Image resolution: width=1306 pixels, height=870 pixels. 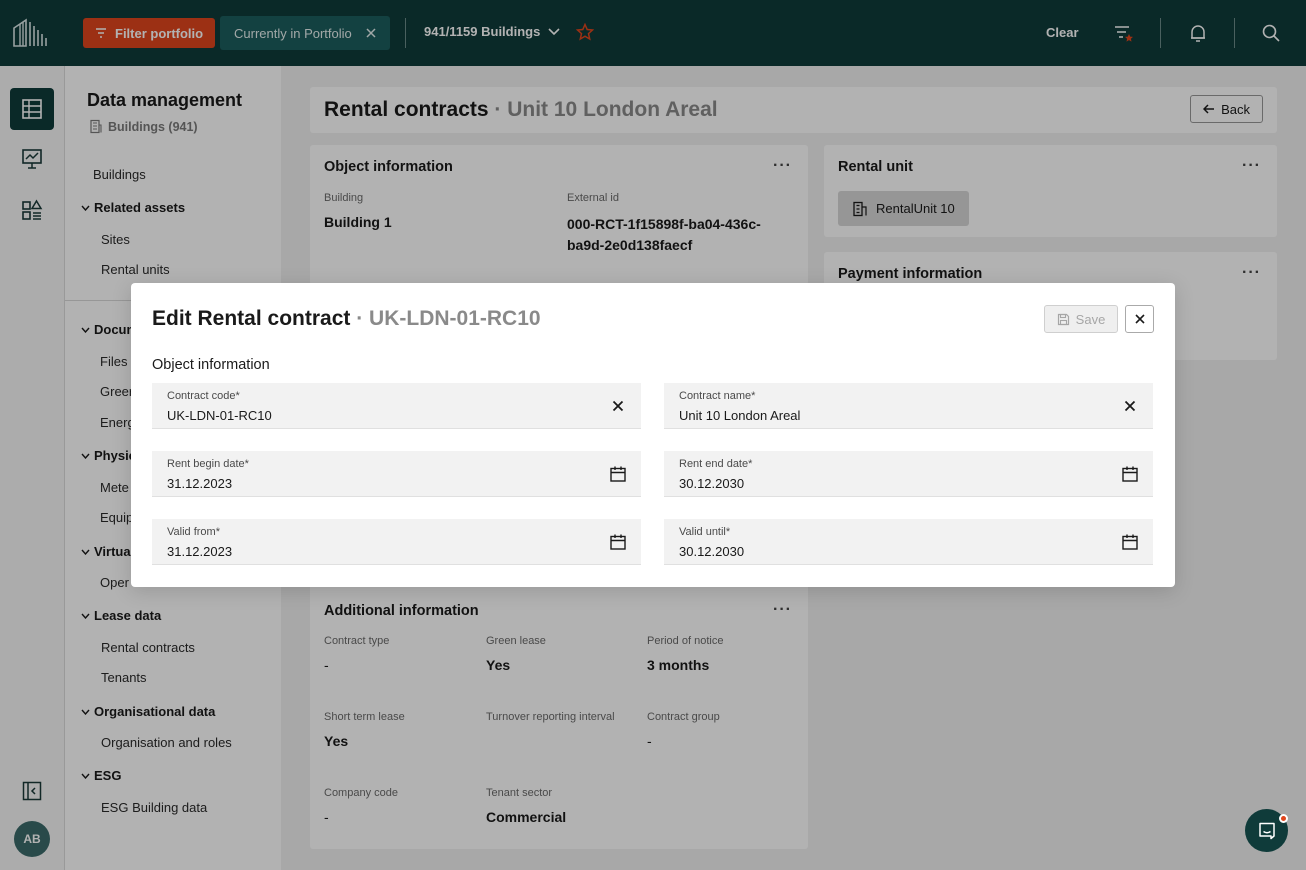 What do you see at coordinates (396, 542) in the screenshot?
I see `valid-from-field: Valid from* 31.12.2023` at bounding box center [396, 542].